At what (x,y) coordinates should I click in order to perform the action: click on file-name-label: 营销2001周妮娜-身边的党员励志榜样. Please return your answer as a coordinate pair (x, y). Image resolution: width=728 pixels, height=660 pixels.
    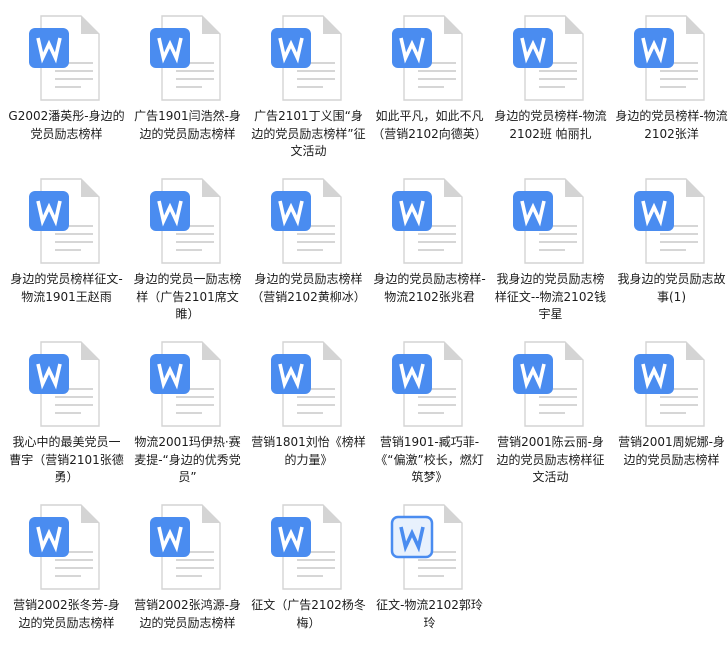
    Looking at the image, I should click on (671, 451).